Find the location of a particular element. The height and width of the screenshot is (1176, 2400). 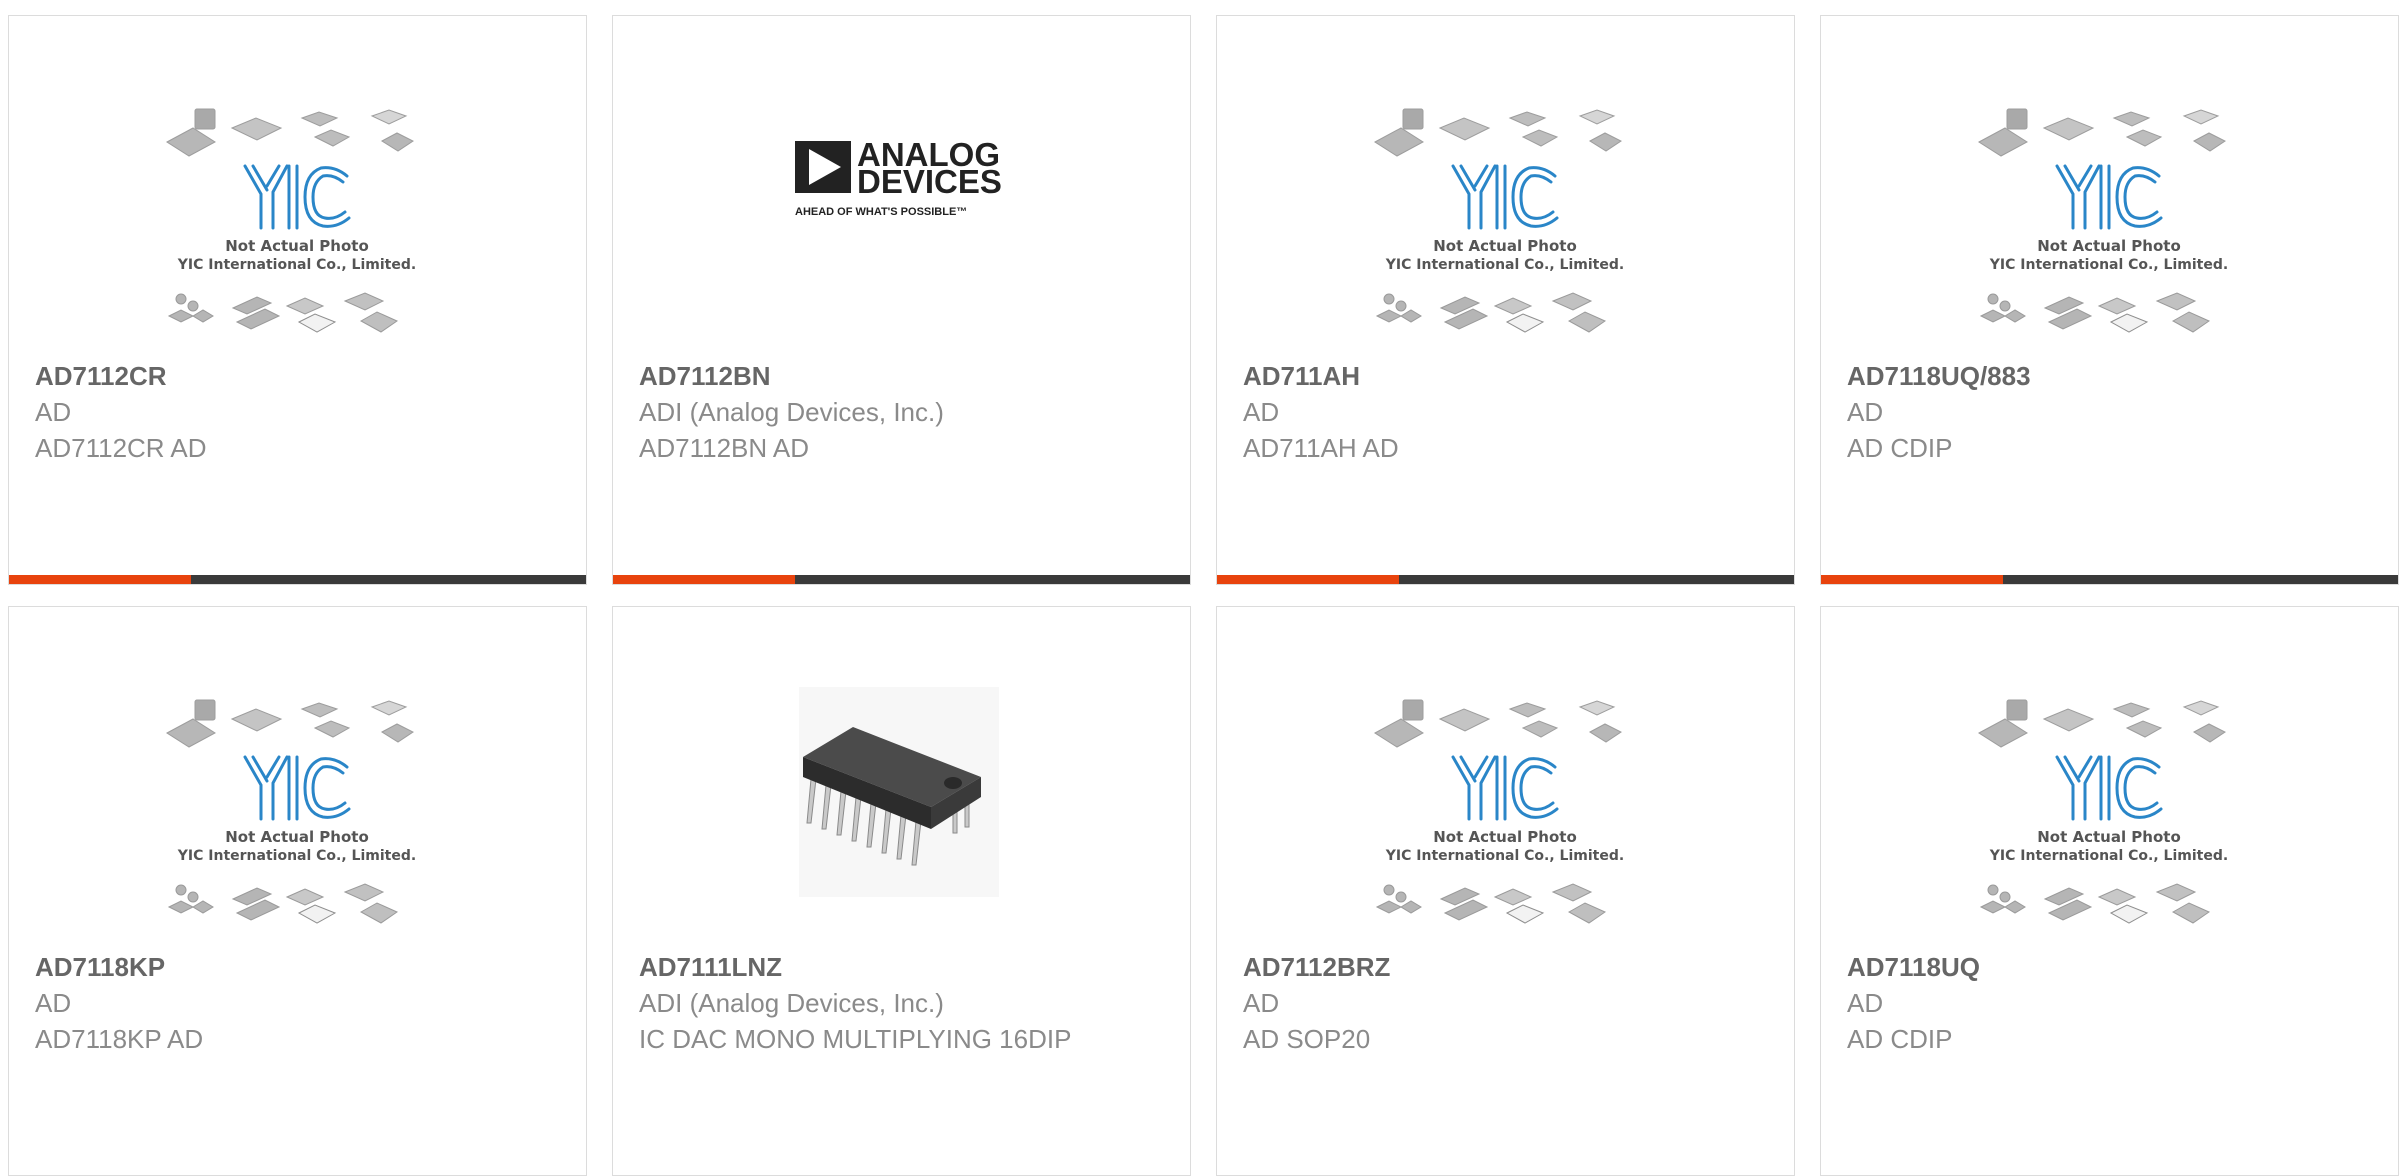

part-number-link: AD711AH is located at coordinates (1508, 376).